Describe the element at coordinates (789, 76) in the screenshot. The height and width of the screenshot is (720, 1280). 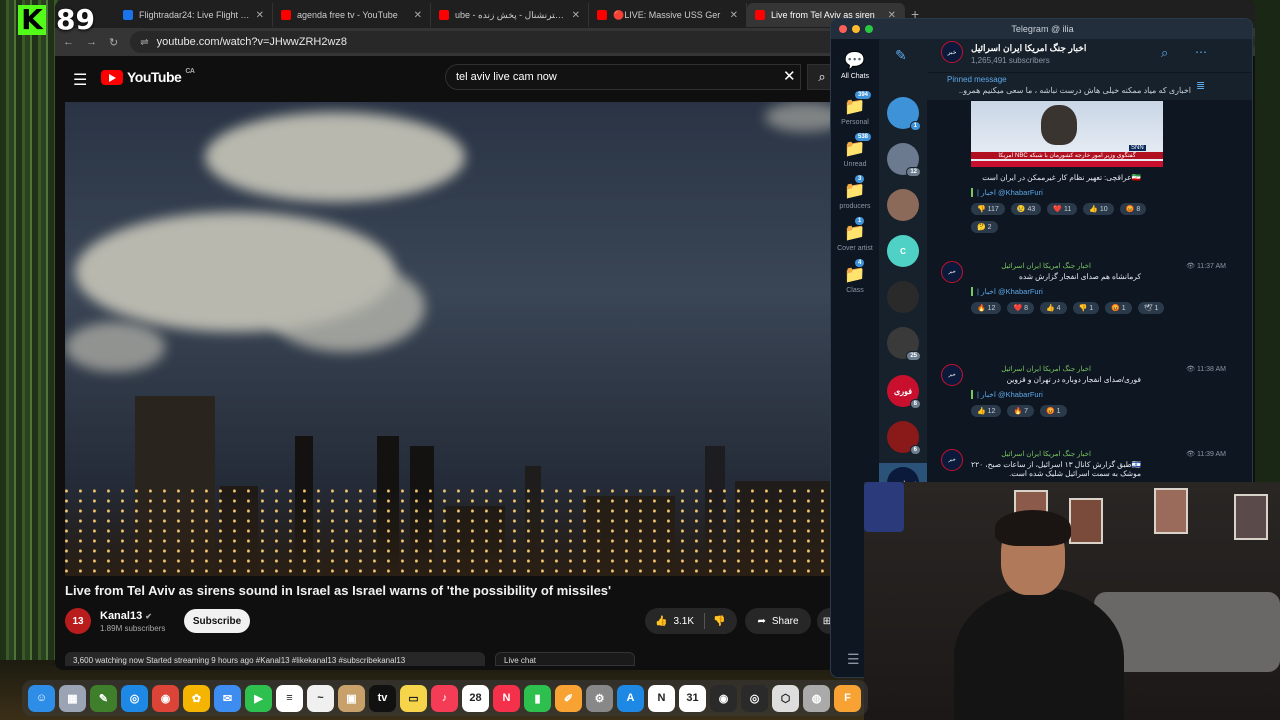
I see `clear-search-icon: ✕` at that location.